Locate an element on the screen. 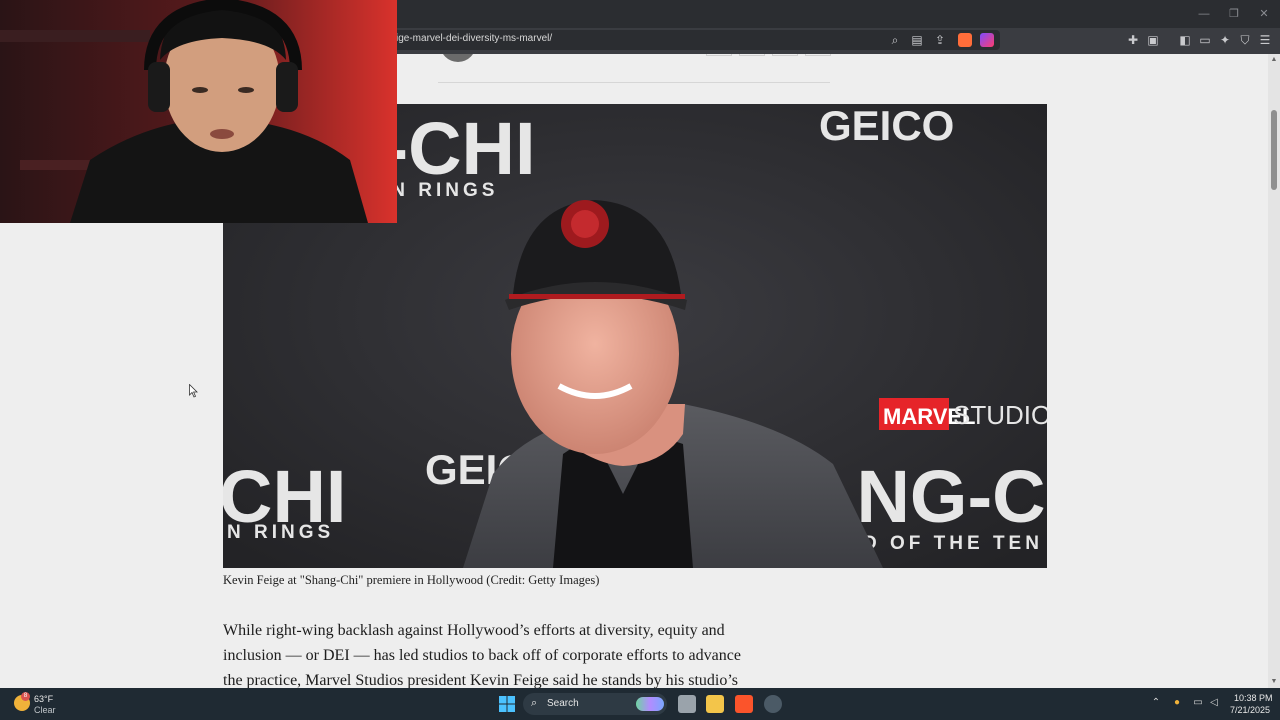  scroll-up-icon: ▲ is located at coordinates (1274, 60).